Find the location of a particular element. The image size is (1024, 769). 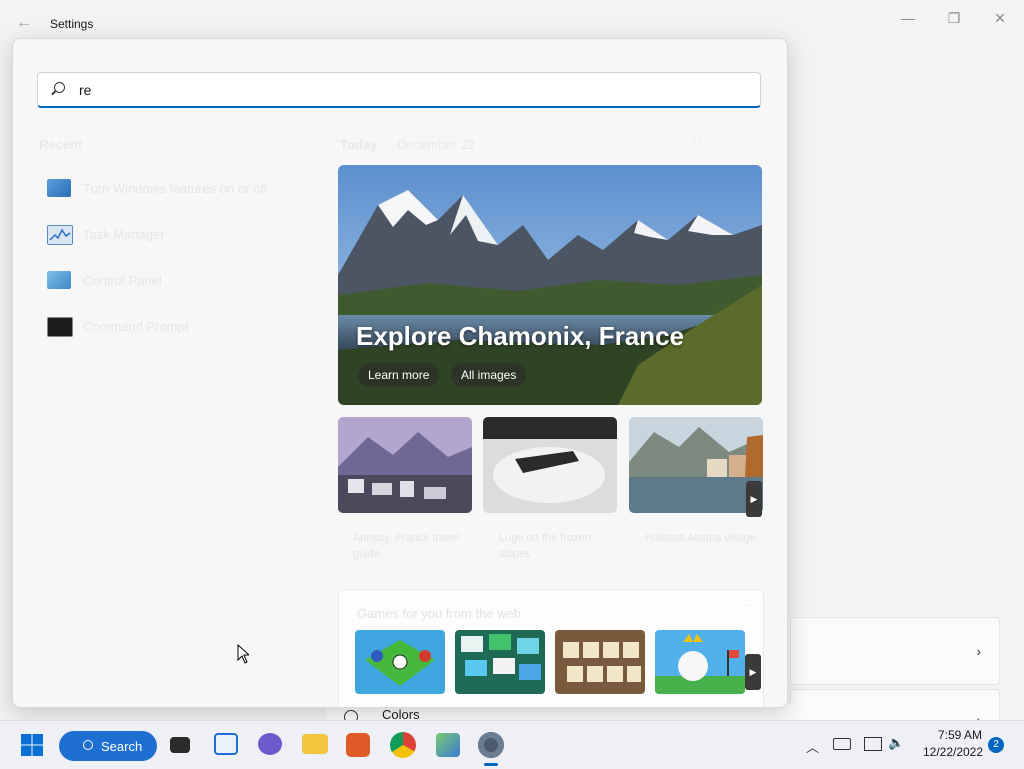

games-next-button: ▶ is located at coordinates (753, 672).